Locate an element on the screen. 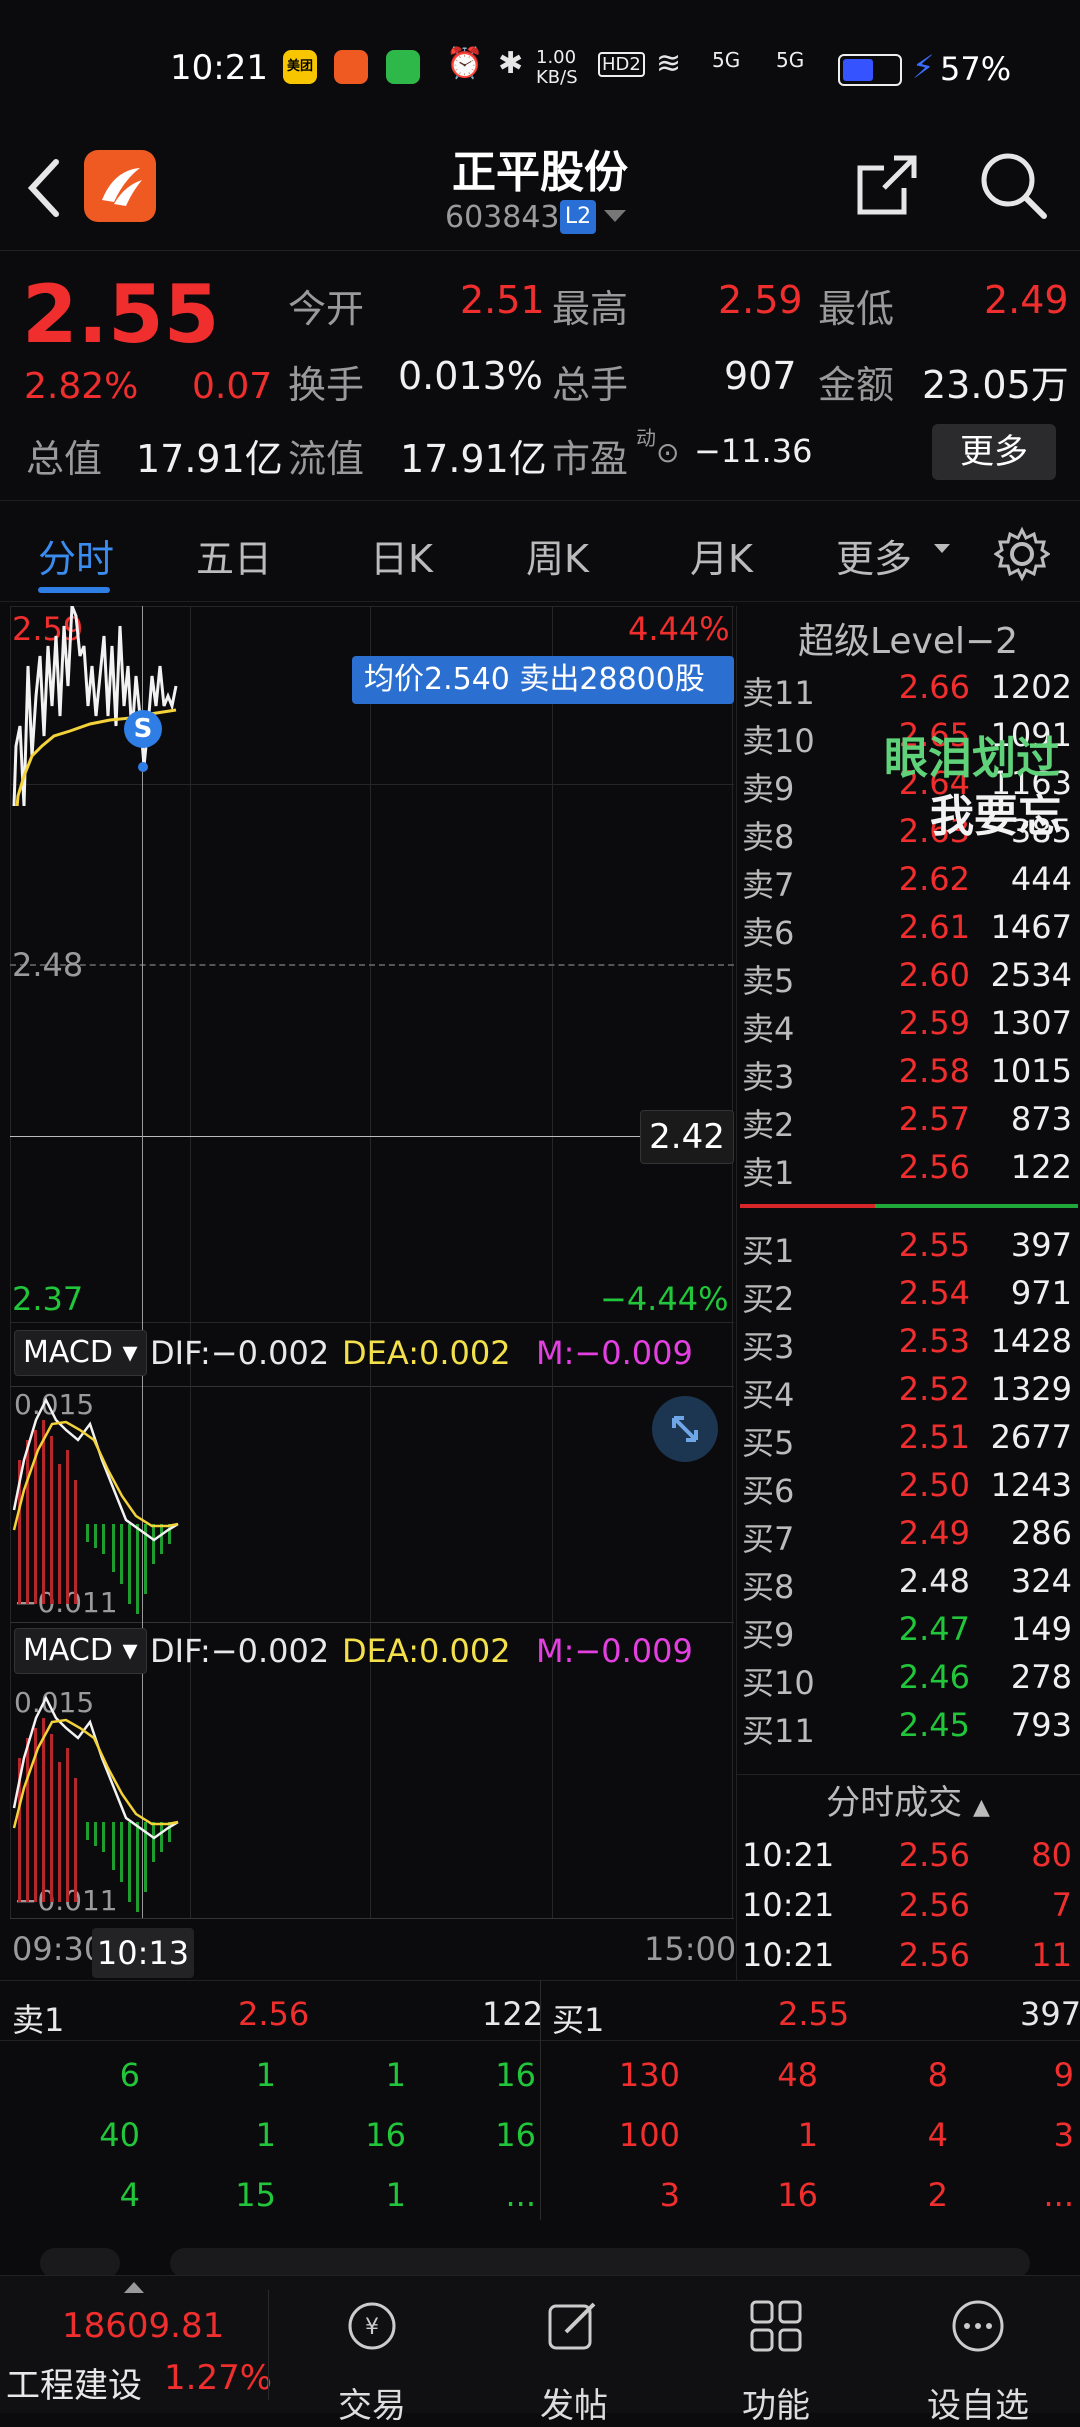 This screenshot has height=2427, width=1080. sell-marker: S is located at coordinates (143, 729).